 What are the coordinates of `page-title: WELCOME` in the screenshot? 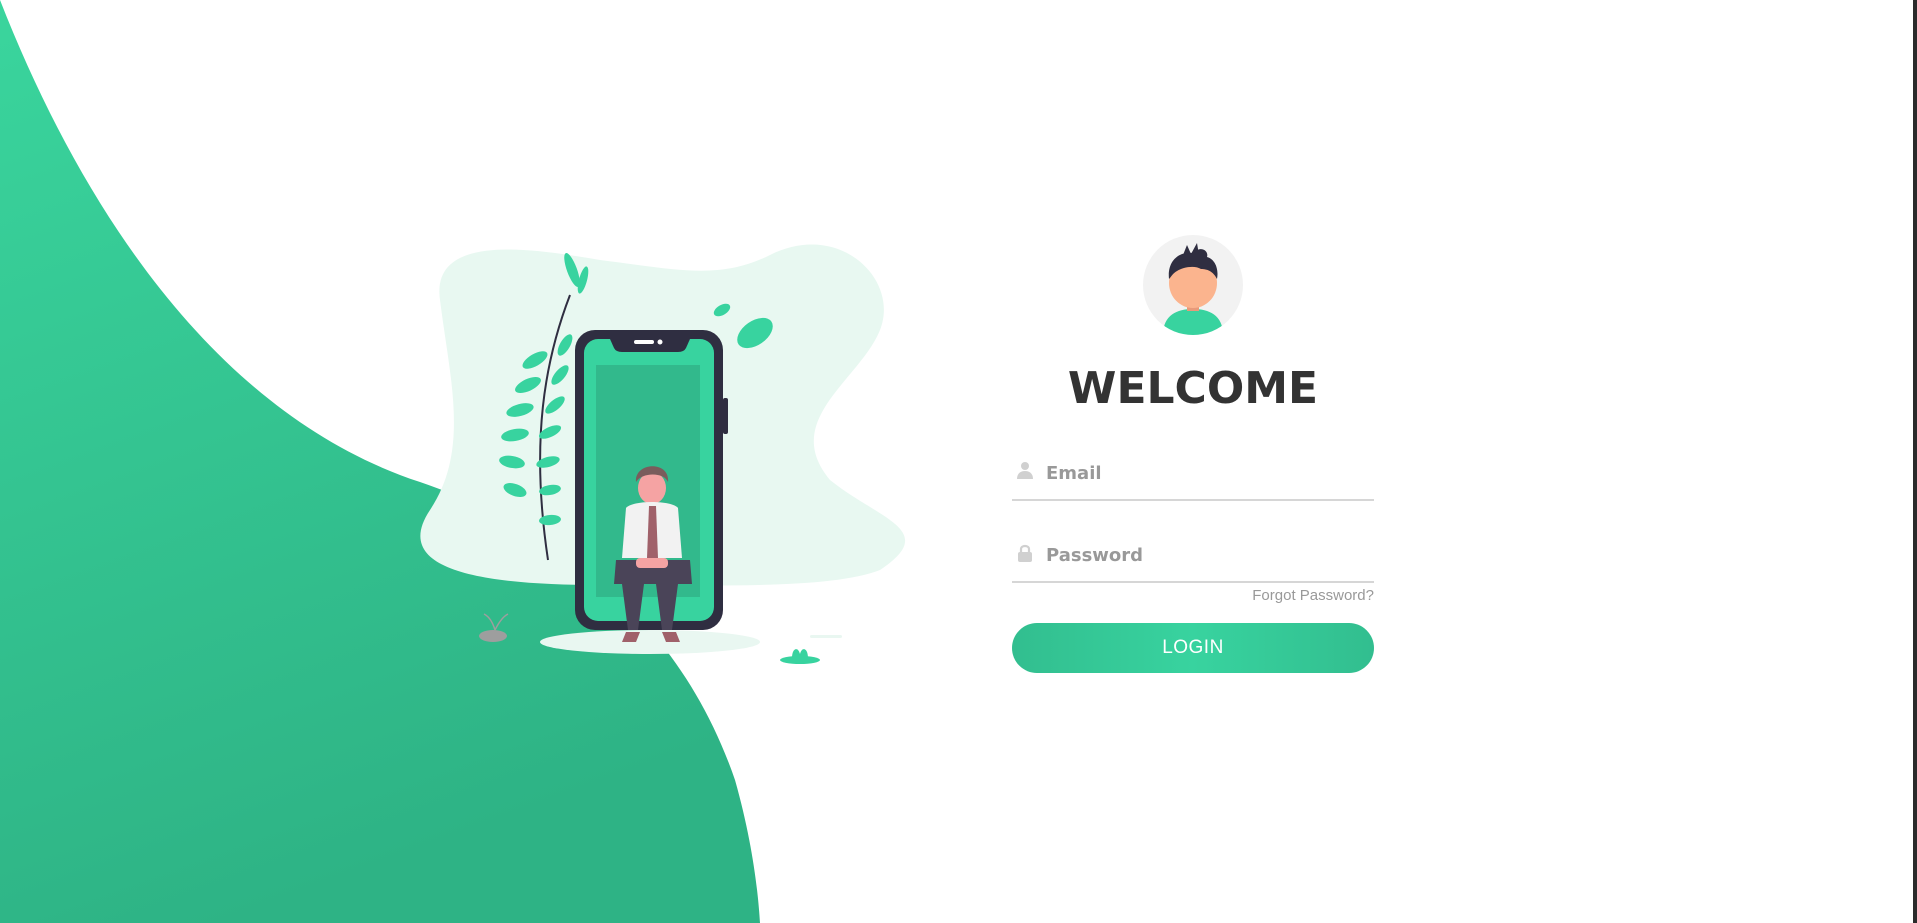 It's located at (1193, 388).